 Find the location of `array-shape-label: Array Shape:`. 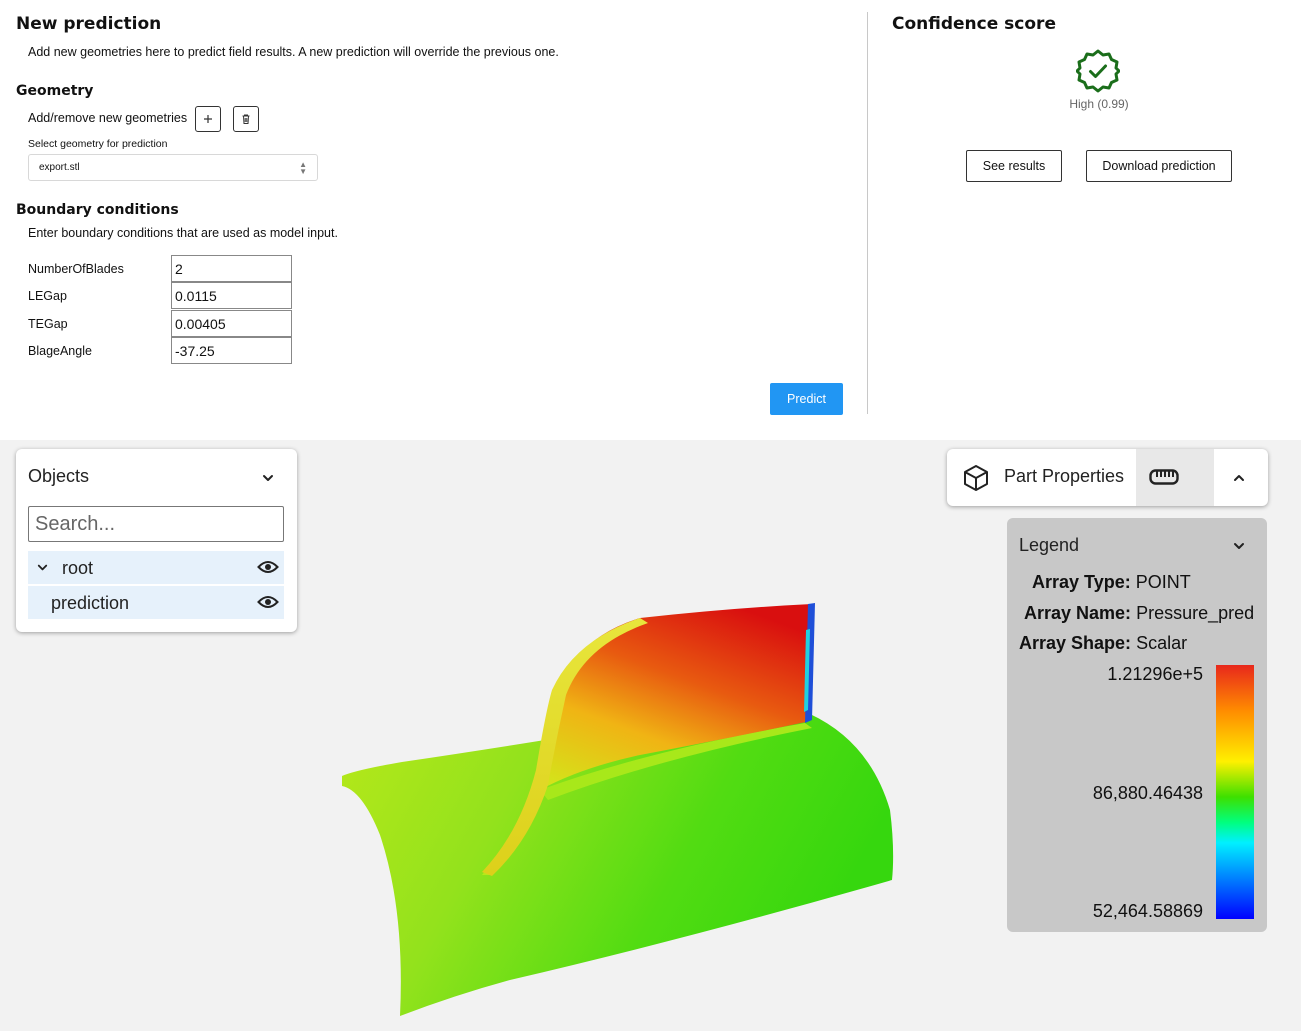

array-shape-label: Array Shape: is located at coordinates (1075, 643).